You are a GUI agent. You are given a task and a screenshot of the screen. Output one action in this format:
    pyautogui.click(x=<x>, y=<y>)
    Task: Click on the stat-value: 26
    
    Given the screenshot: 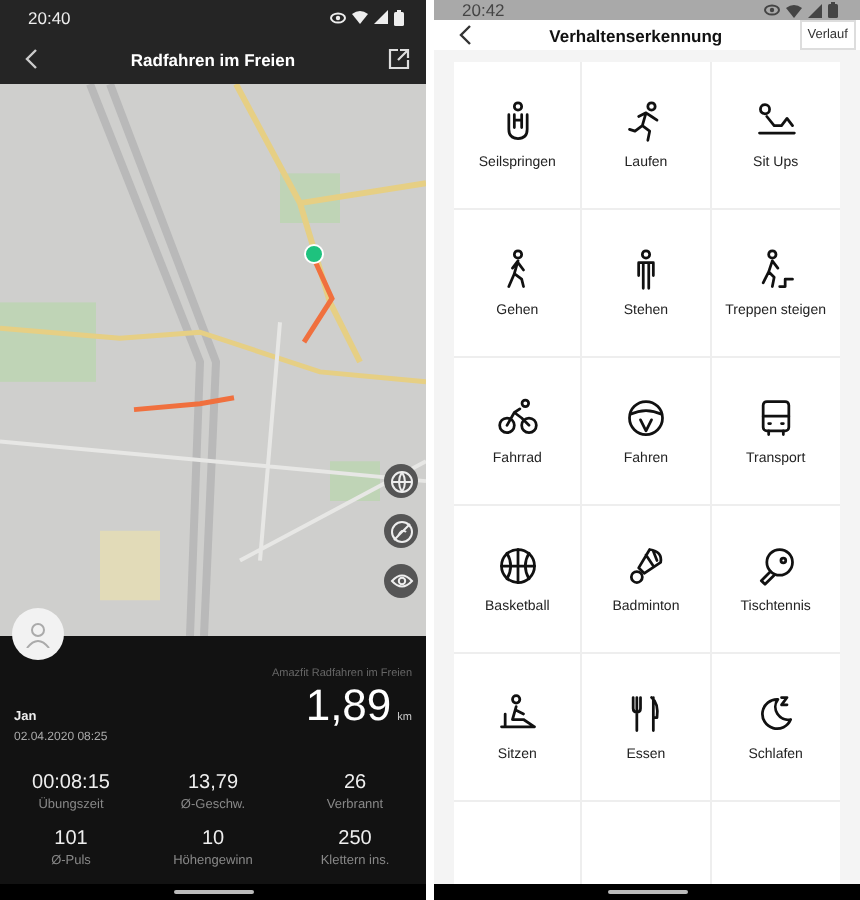 What is the action you would take?
    pyautogui.click(x=355, y=783)
    